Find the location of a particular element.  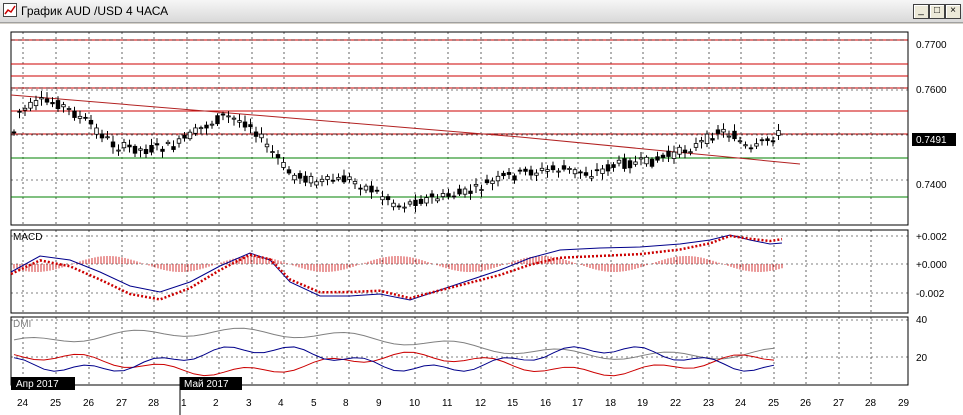

macd-label-zero: +0.000 is located at coordinates (931, 265).